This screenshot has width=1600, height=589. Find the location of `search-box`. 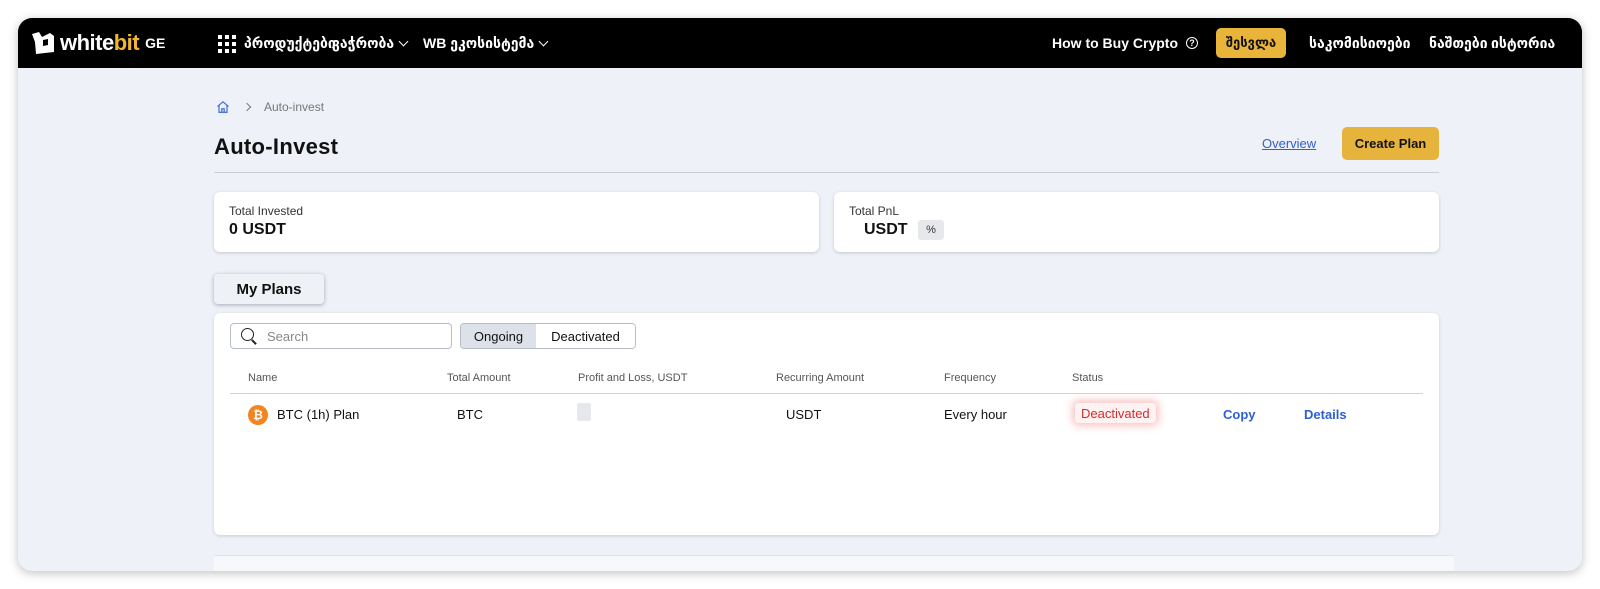

search-box is located at coordinates (341, 336).